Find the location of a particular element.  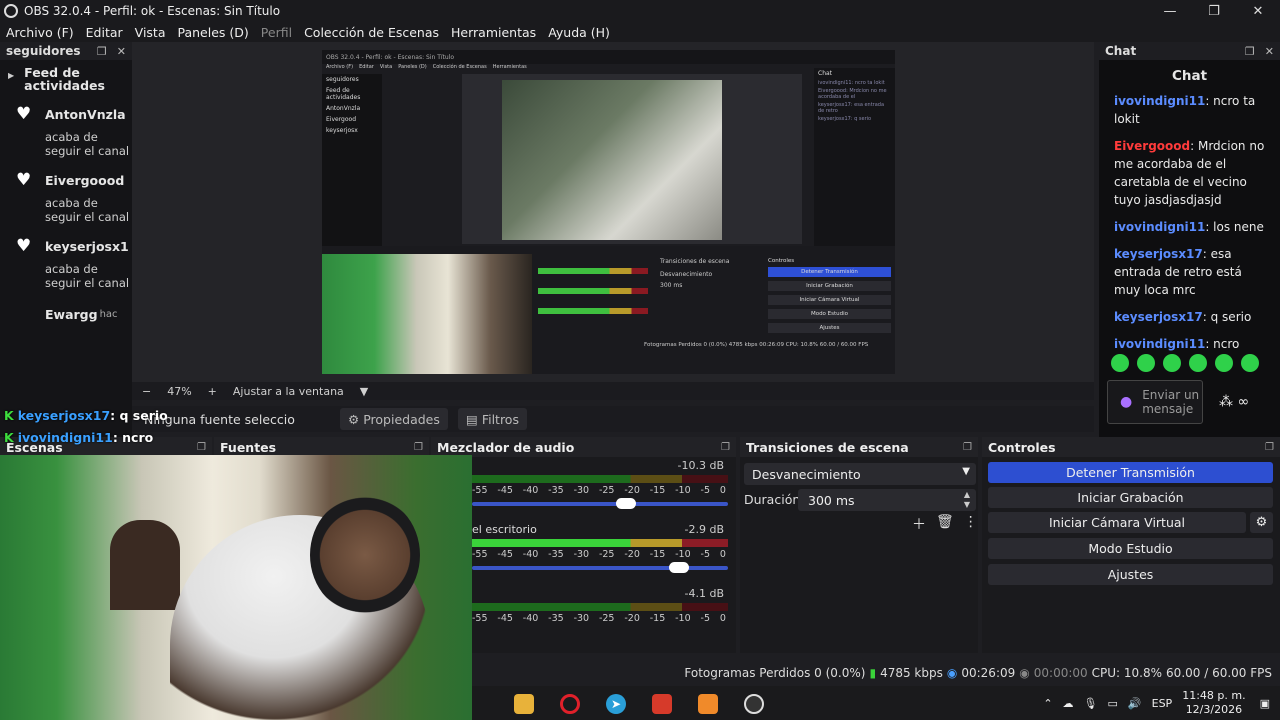

signal-bars-icon: ▮ is located at coordinates (873, 673).